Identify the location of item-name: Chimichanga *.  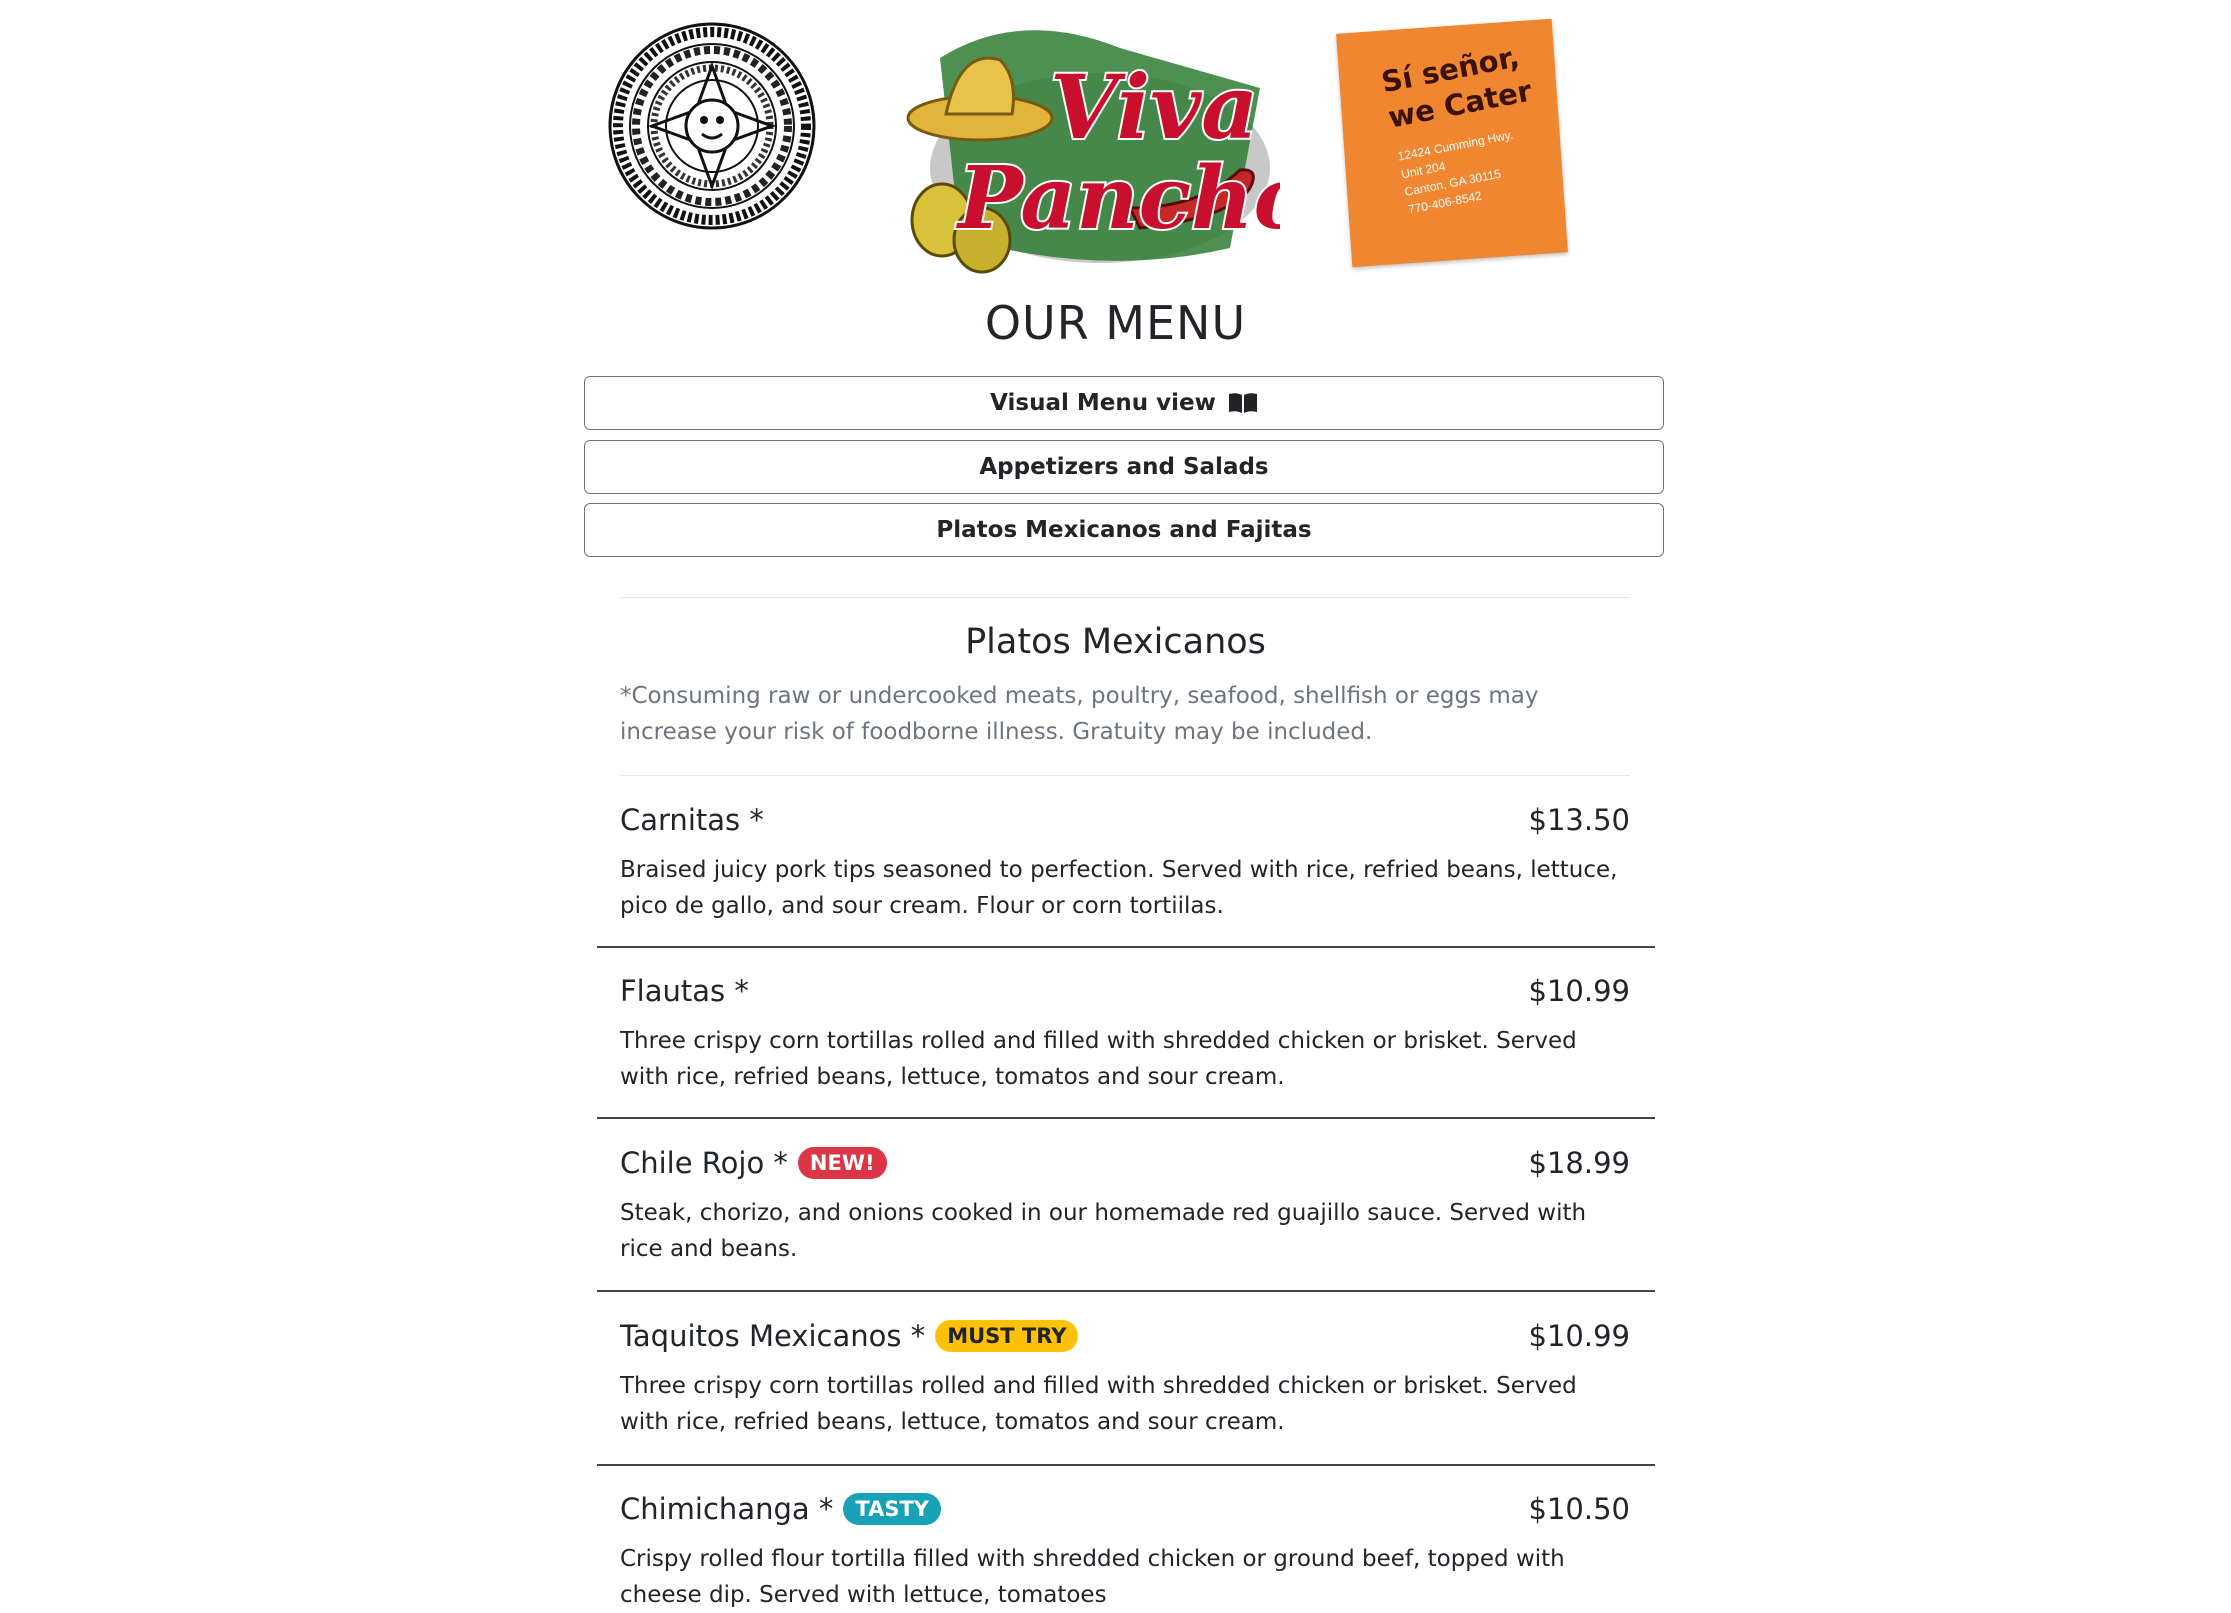
(727, 1509).